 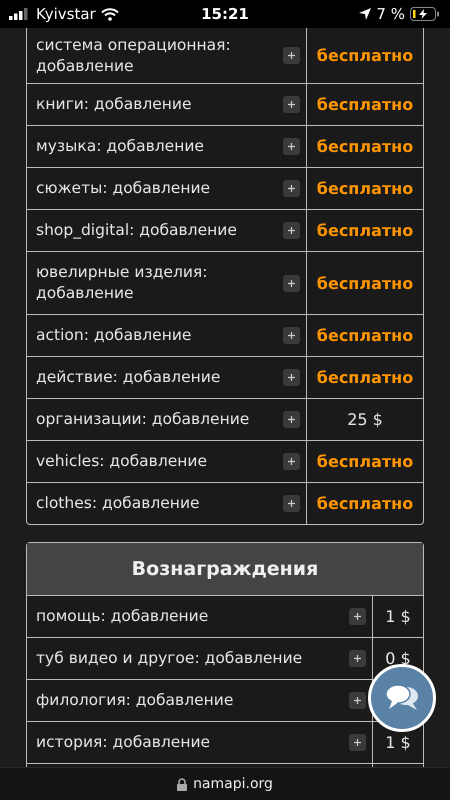 I want to click on chat-bubbles-icon, so click(x=402, y=698).